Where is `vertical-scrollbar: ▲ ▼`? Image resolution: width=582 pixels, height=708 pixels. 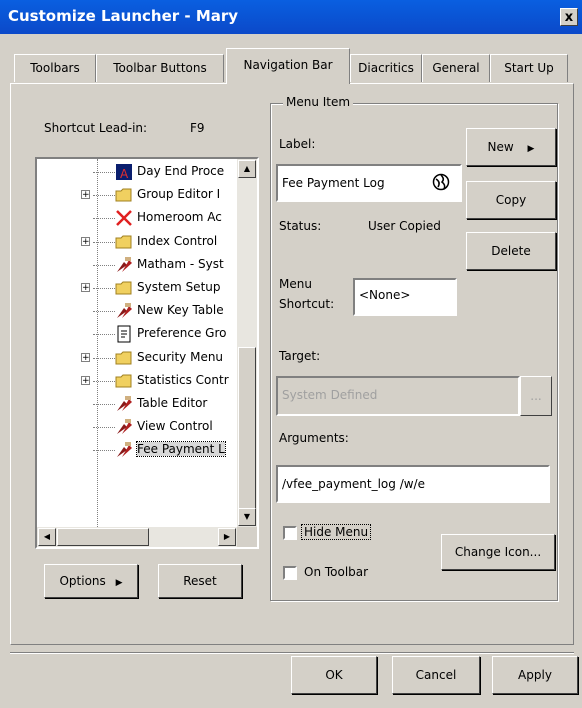
vertical-scrollbar: ▲ ▼ is located at coordinates (247, 343).